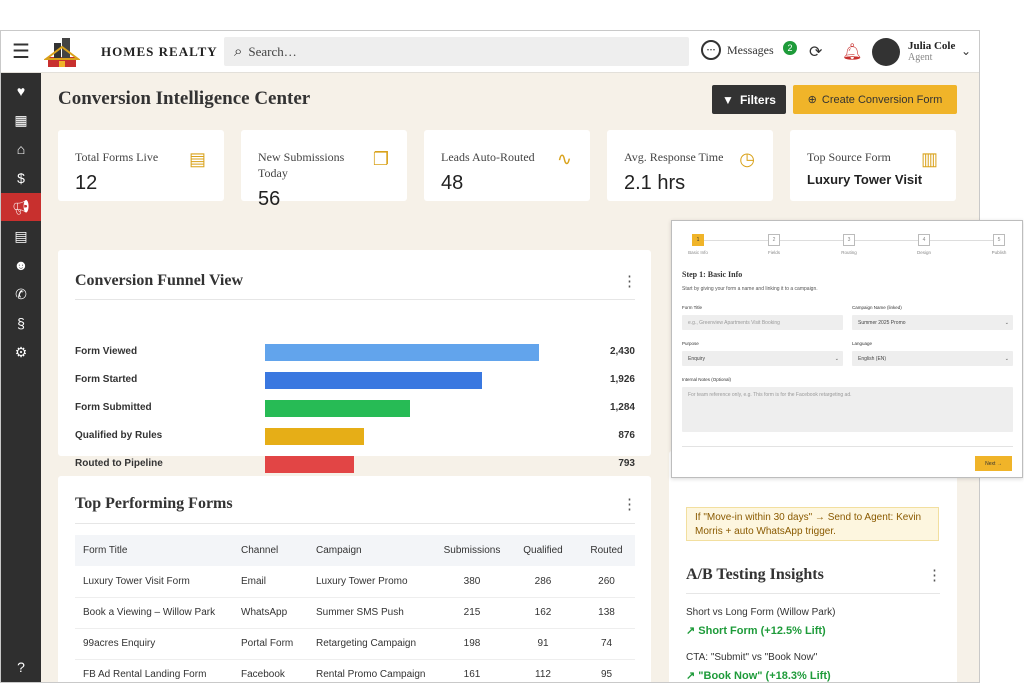  Describe the element at coordinates (159, 280) in the screenshot. I see `funnel-title: Conversion Funnel View` at that location.